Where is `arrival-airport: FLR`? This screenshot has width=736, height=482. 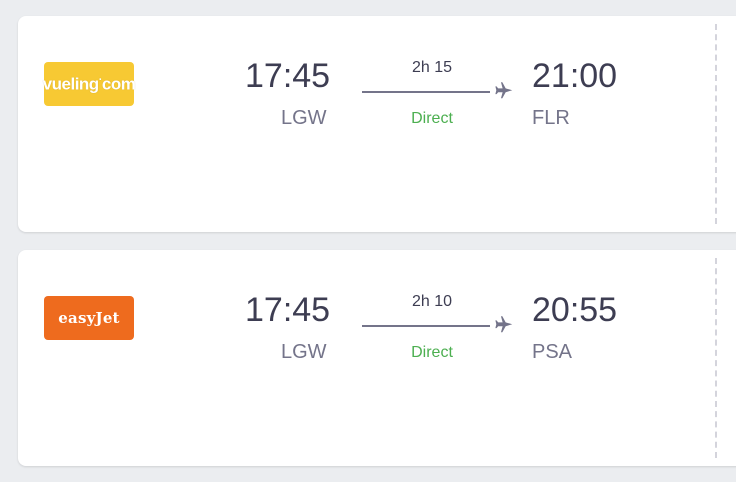
arrival-airport: FLR is located at coordinates (551, 118).